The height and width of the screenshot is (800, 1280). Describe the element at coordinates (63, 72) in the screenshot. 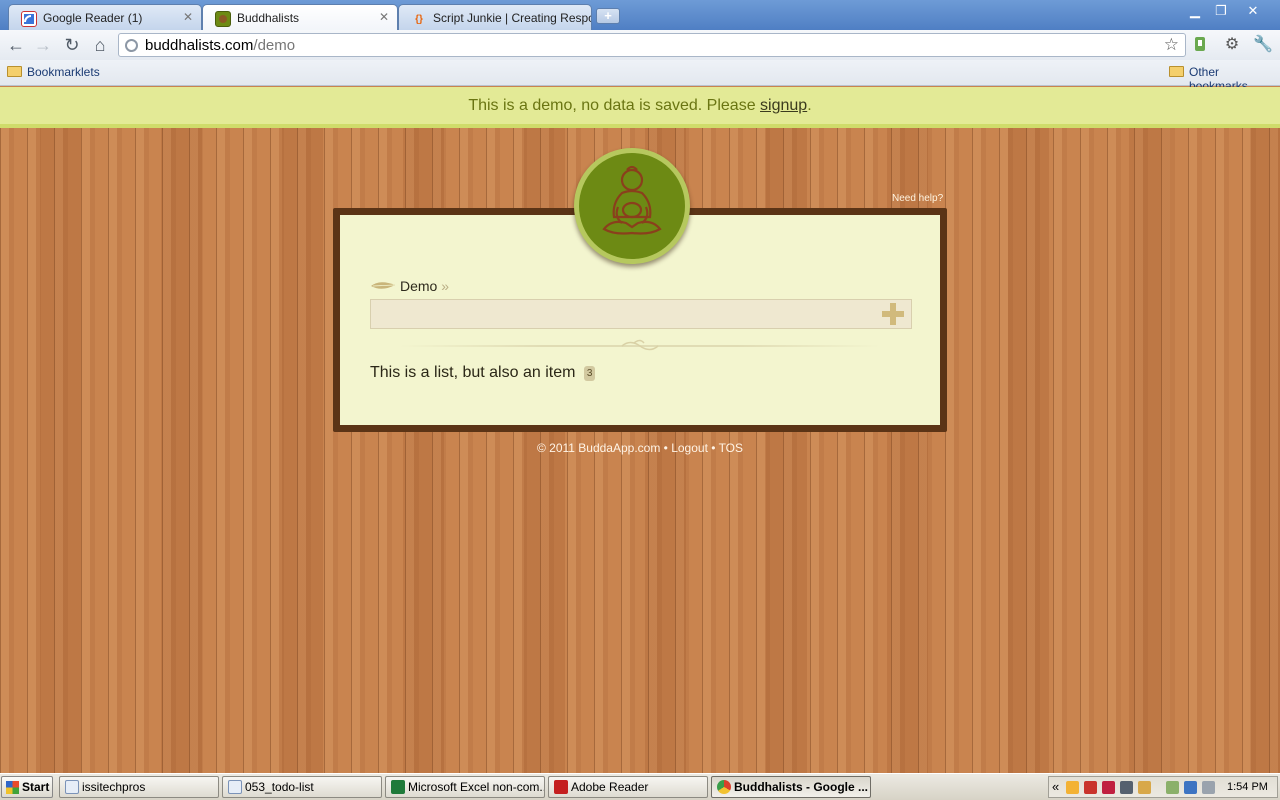

I see `bookmark-label: Bookmarklets` at that location.